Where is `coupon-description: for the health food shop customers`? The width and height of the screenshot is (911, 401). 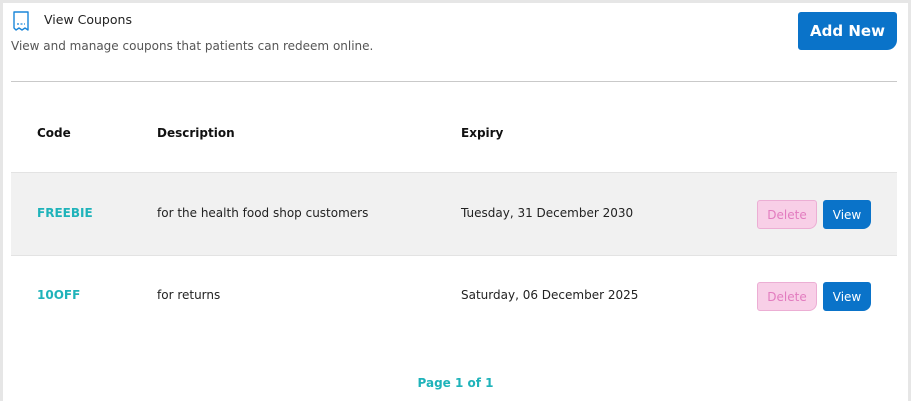
coupon-description: for the health food shop customers is located at coordinates (263, 213).